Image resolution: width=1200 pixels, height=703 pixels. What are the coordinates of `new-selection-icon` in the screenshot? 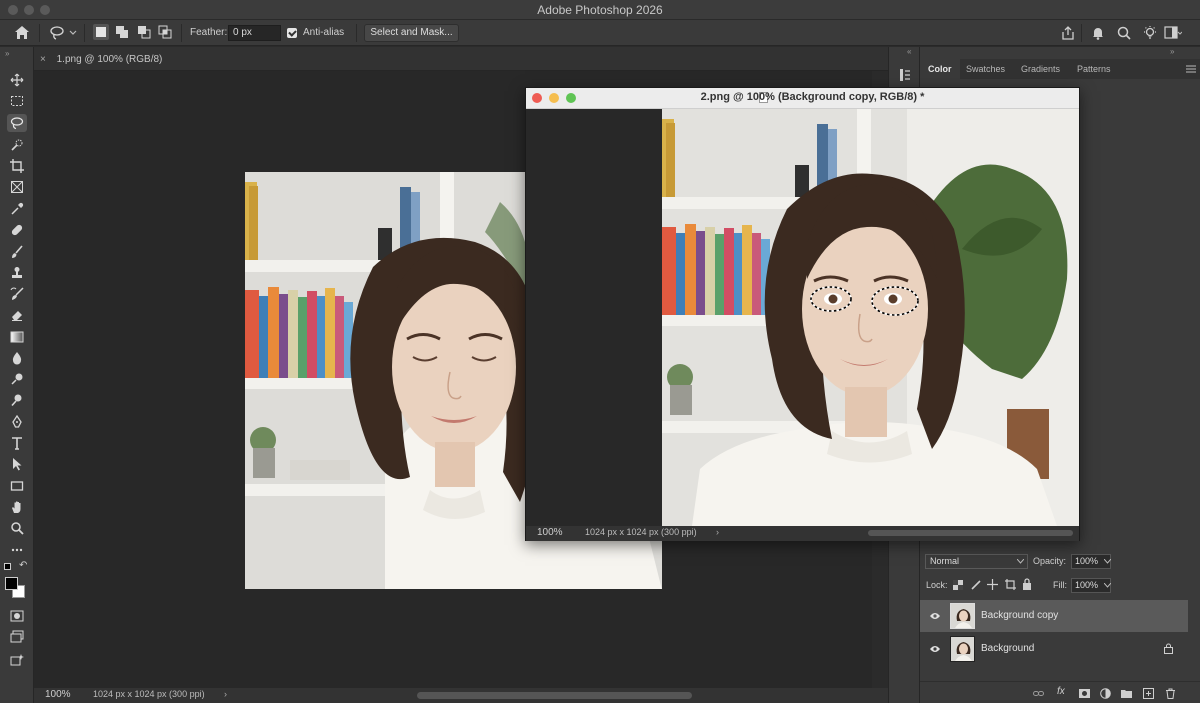 It's located at (101, 32).